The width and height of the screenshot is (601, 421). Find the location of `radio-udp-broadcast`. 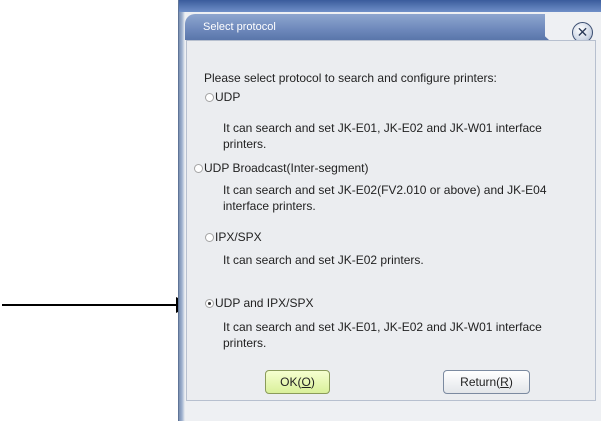

radio-udp-broadcast is located at coordinates (198, 168).